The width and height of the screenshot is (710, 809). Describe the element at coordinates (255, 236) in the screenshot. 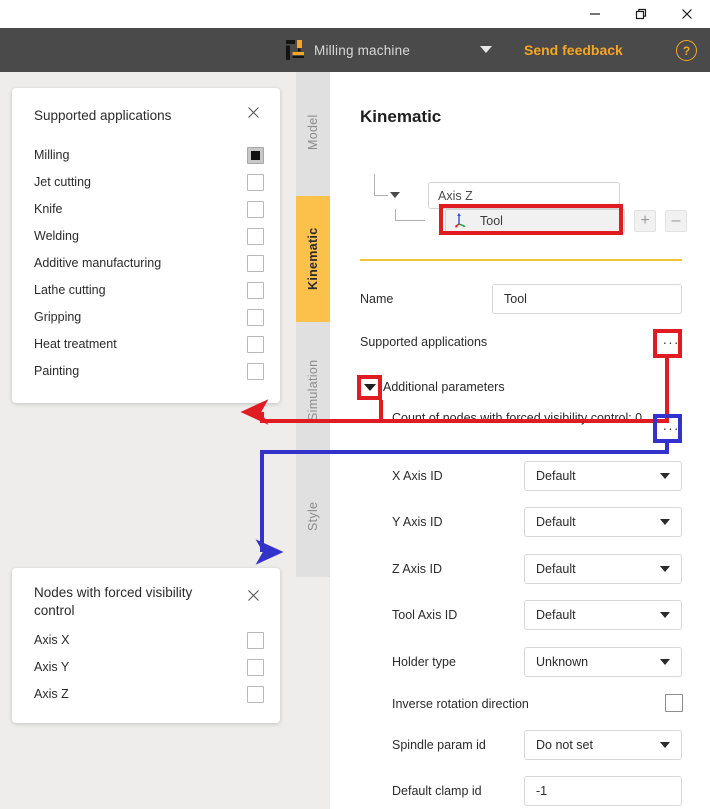

I see `app-checkbox-welding` at that location.